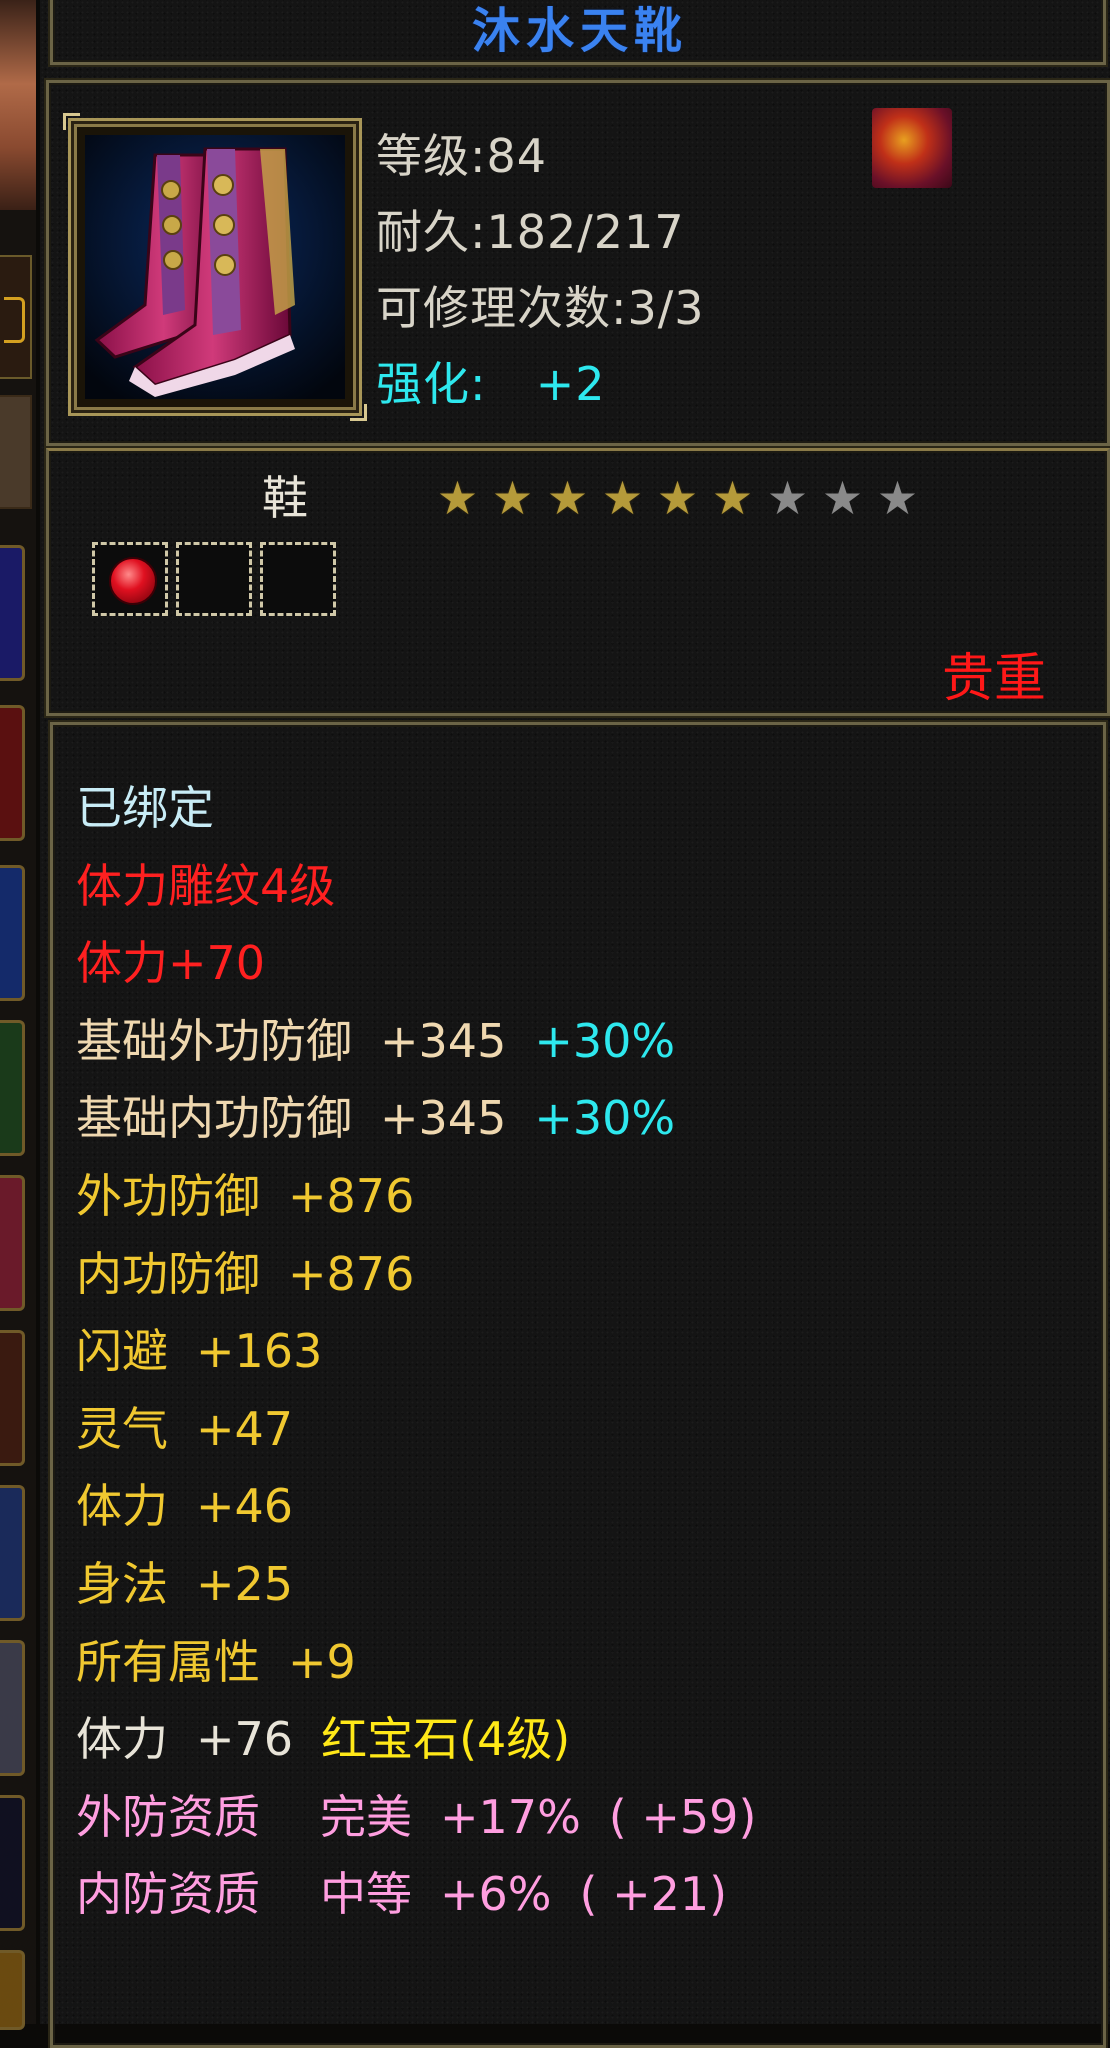  Describe the element at coordinates (540, 308) in the screenshot. I see `item-repair-count: 可修理次数:3/3` at that location.